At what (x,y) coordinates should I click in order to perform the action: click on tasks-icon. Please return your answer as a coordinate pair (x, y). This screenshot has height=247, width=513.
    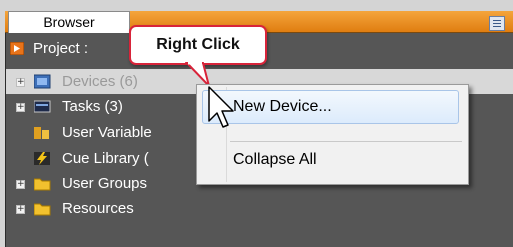
    Looking at the image, I should click on (42, 106).